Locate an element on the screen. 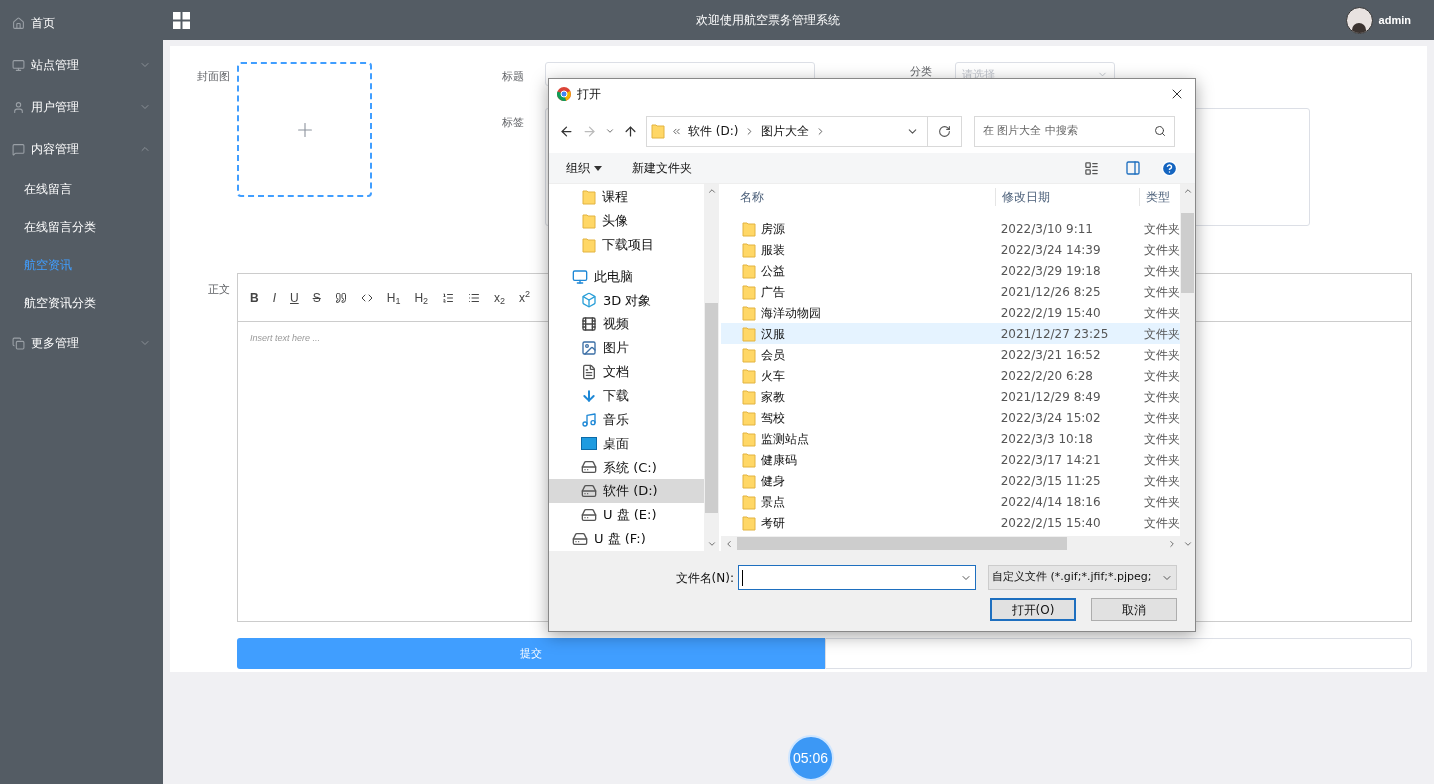  file-row: 海洋动物园 2022/2/19 15:40 文件夹 is located at coordinates (950, 312).